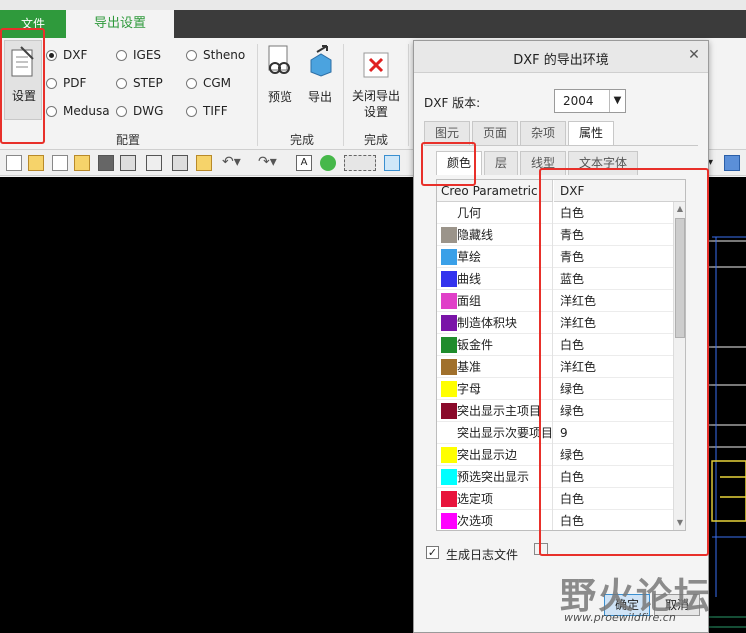 This screenshot has width=746, height=633. I want to click on tab-export-setup: 导出设置, so click(120, 25).